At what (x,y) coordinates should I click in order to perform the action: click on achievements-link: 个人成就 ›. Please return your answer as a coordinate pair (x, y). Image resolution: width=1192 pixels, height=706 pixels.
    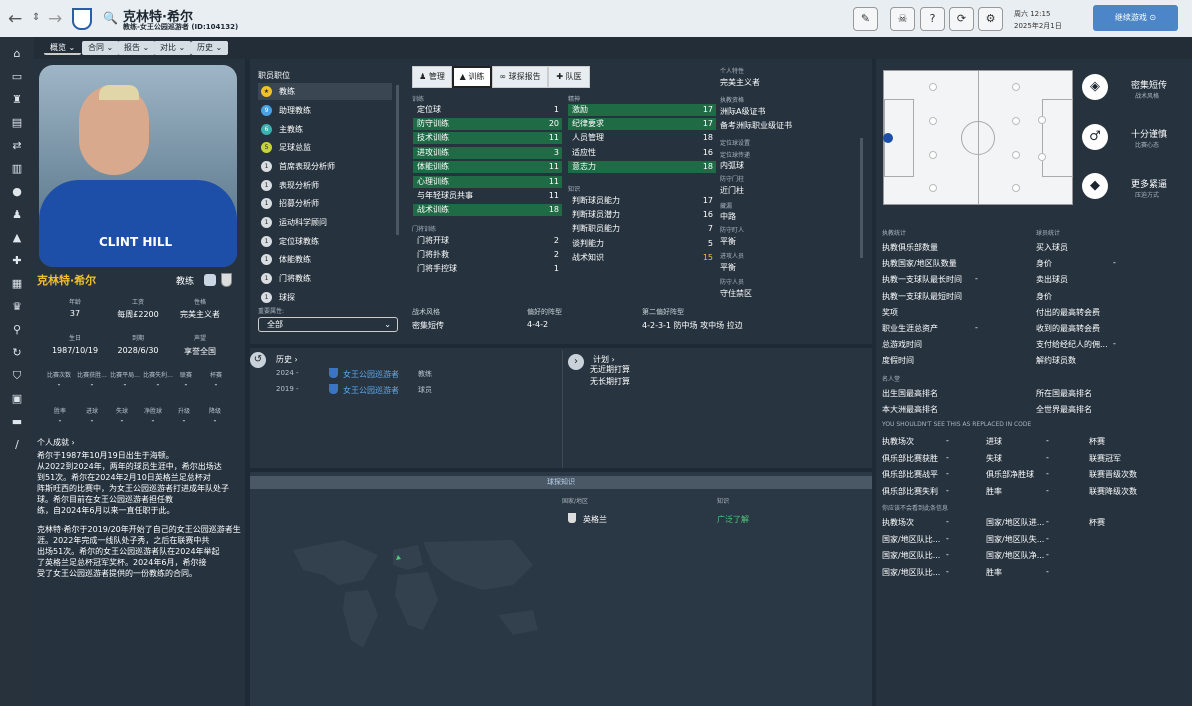
    Looking at the image, I should click on (56, 442).